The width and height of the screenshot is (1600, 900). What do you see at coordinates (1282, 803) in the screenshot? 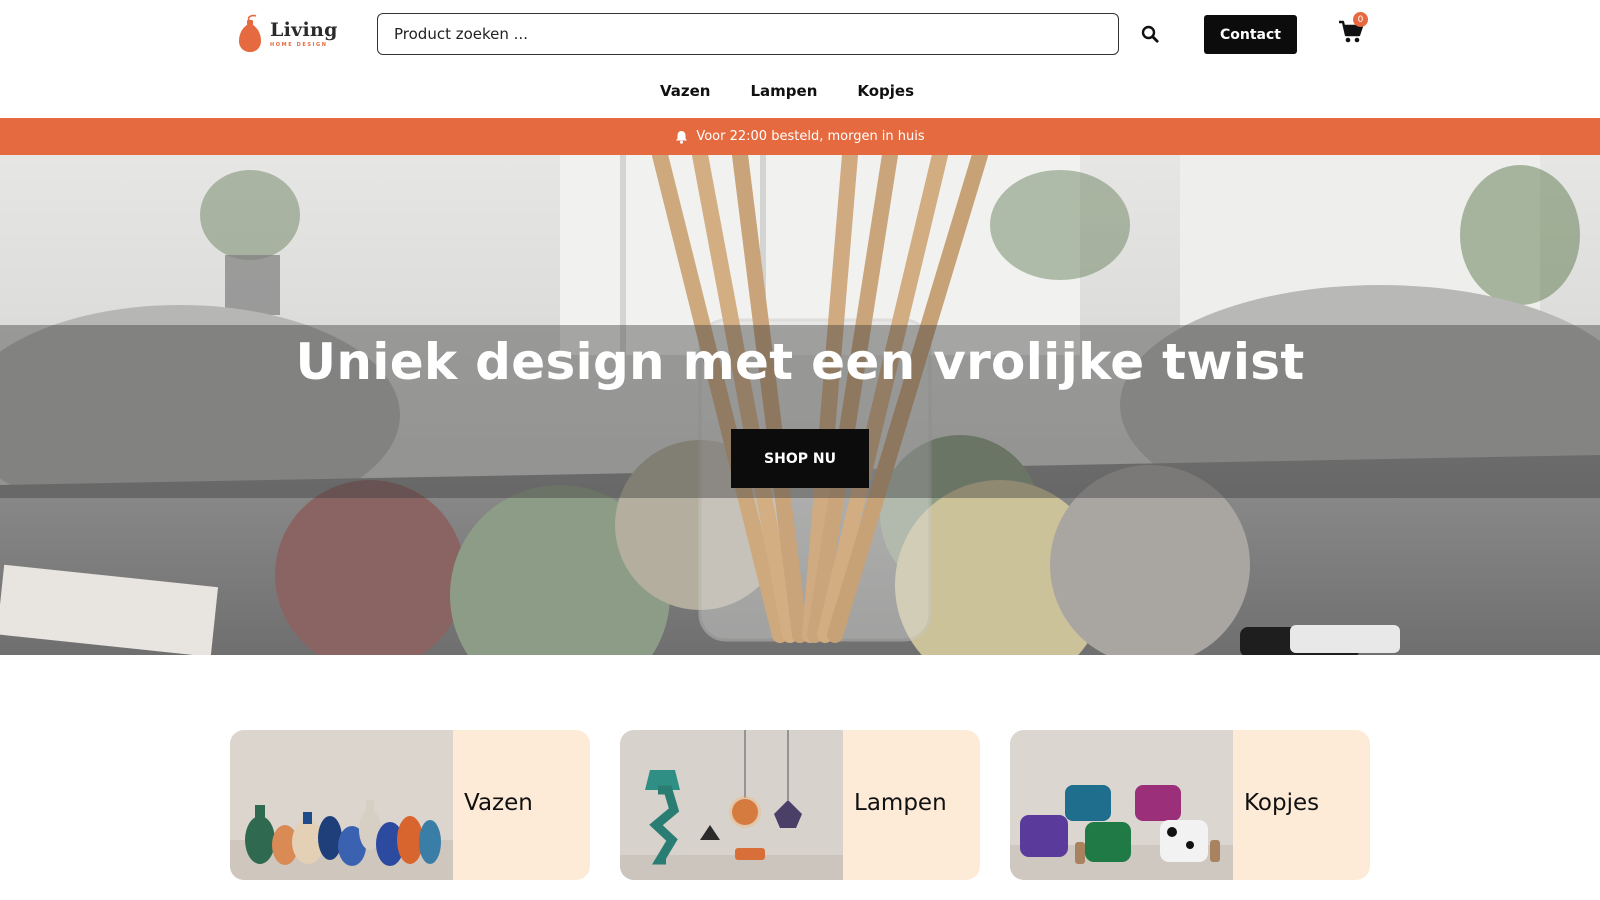
I see `category-label-kopjes: Kopjes` at bounding box center [1282, 803].